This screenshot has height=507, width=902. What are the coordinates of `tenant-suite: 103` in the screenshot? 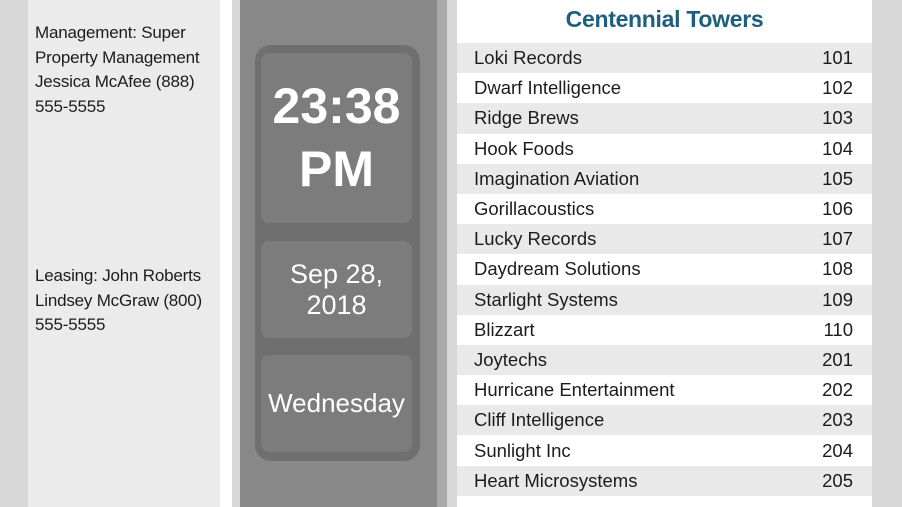 It's located at (837, 118).